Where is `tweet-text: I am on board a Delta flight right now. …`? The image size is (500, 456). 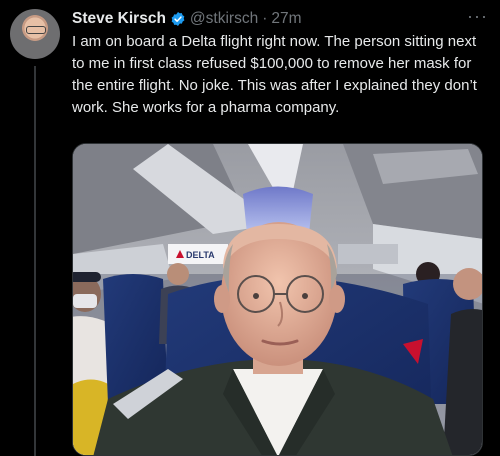 tweet-text: I am on board a Delta flight right now. … is located at coordinates (274, 74).